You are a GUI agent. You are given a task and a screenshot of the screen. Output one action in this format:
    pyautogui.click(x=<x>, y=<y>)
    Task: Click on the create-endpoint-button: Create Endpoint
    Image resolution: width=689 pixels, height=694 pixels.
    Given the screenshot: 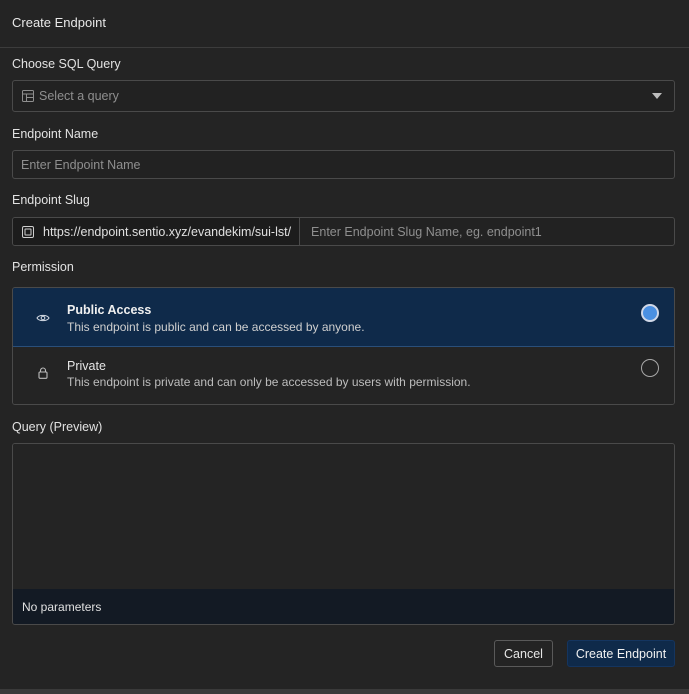 What is the action you would take?
    pyautogui.click(x=621, y=653)
    